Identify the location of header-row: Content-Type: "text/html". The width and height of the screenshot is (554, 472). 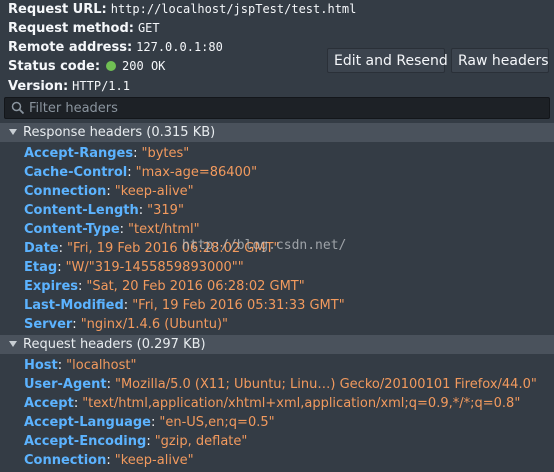
(112, 229).